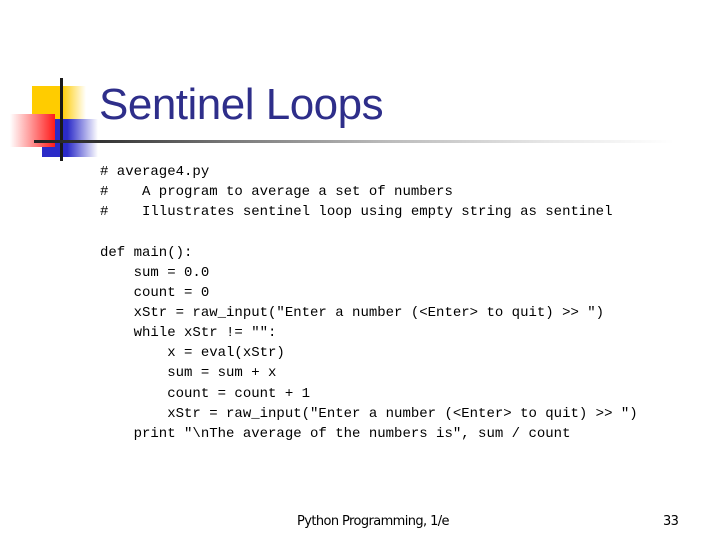  I want to click on code-line: count = 0, so click(155, 292).